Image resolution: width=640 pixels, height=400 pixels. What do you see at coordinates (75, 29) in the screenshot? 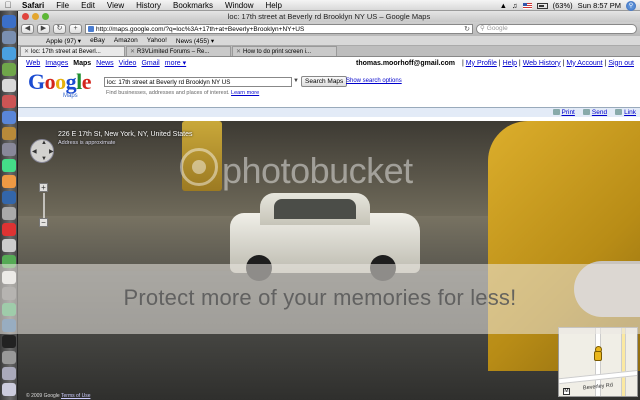
I see `add-bookmark-button: +` at bounding box center [75, 29].